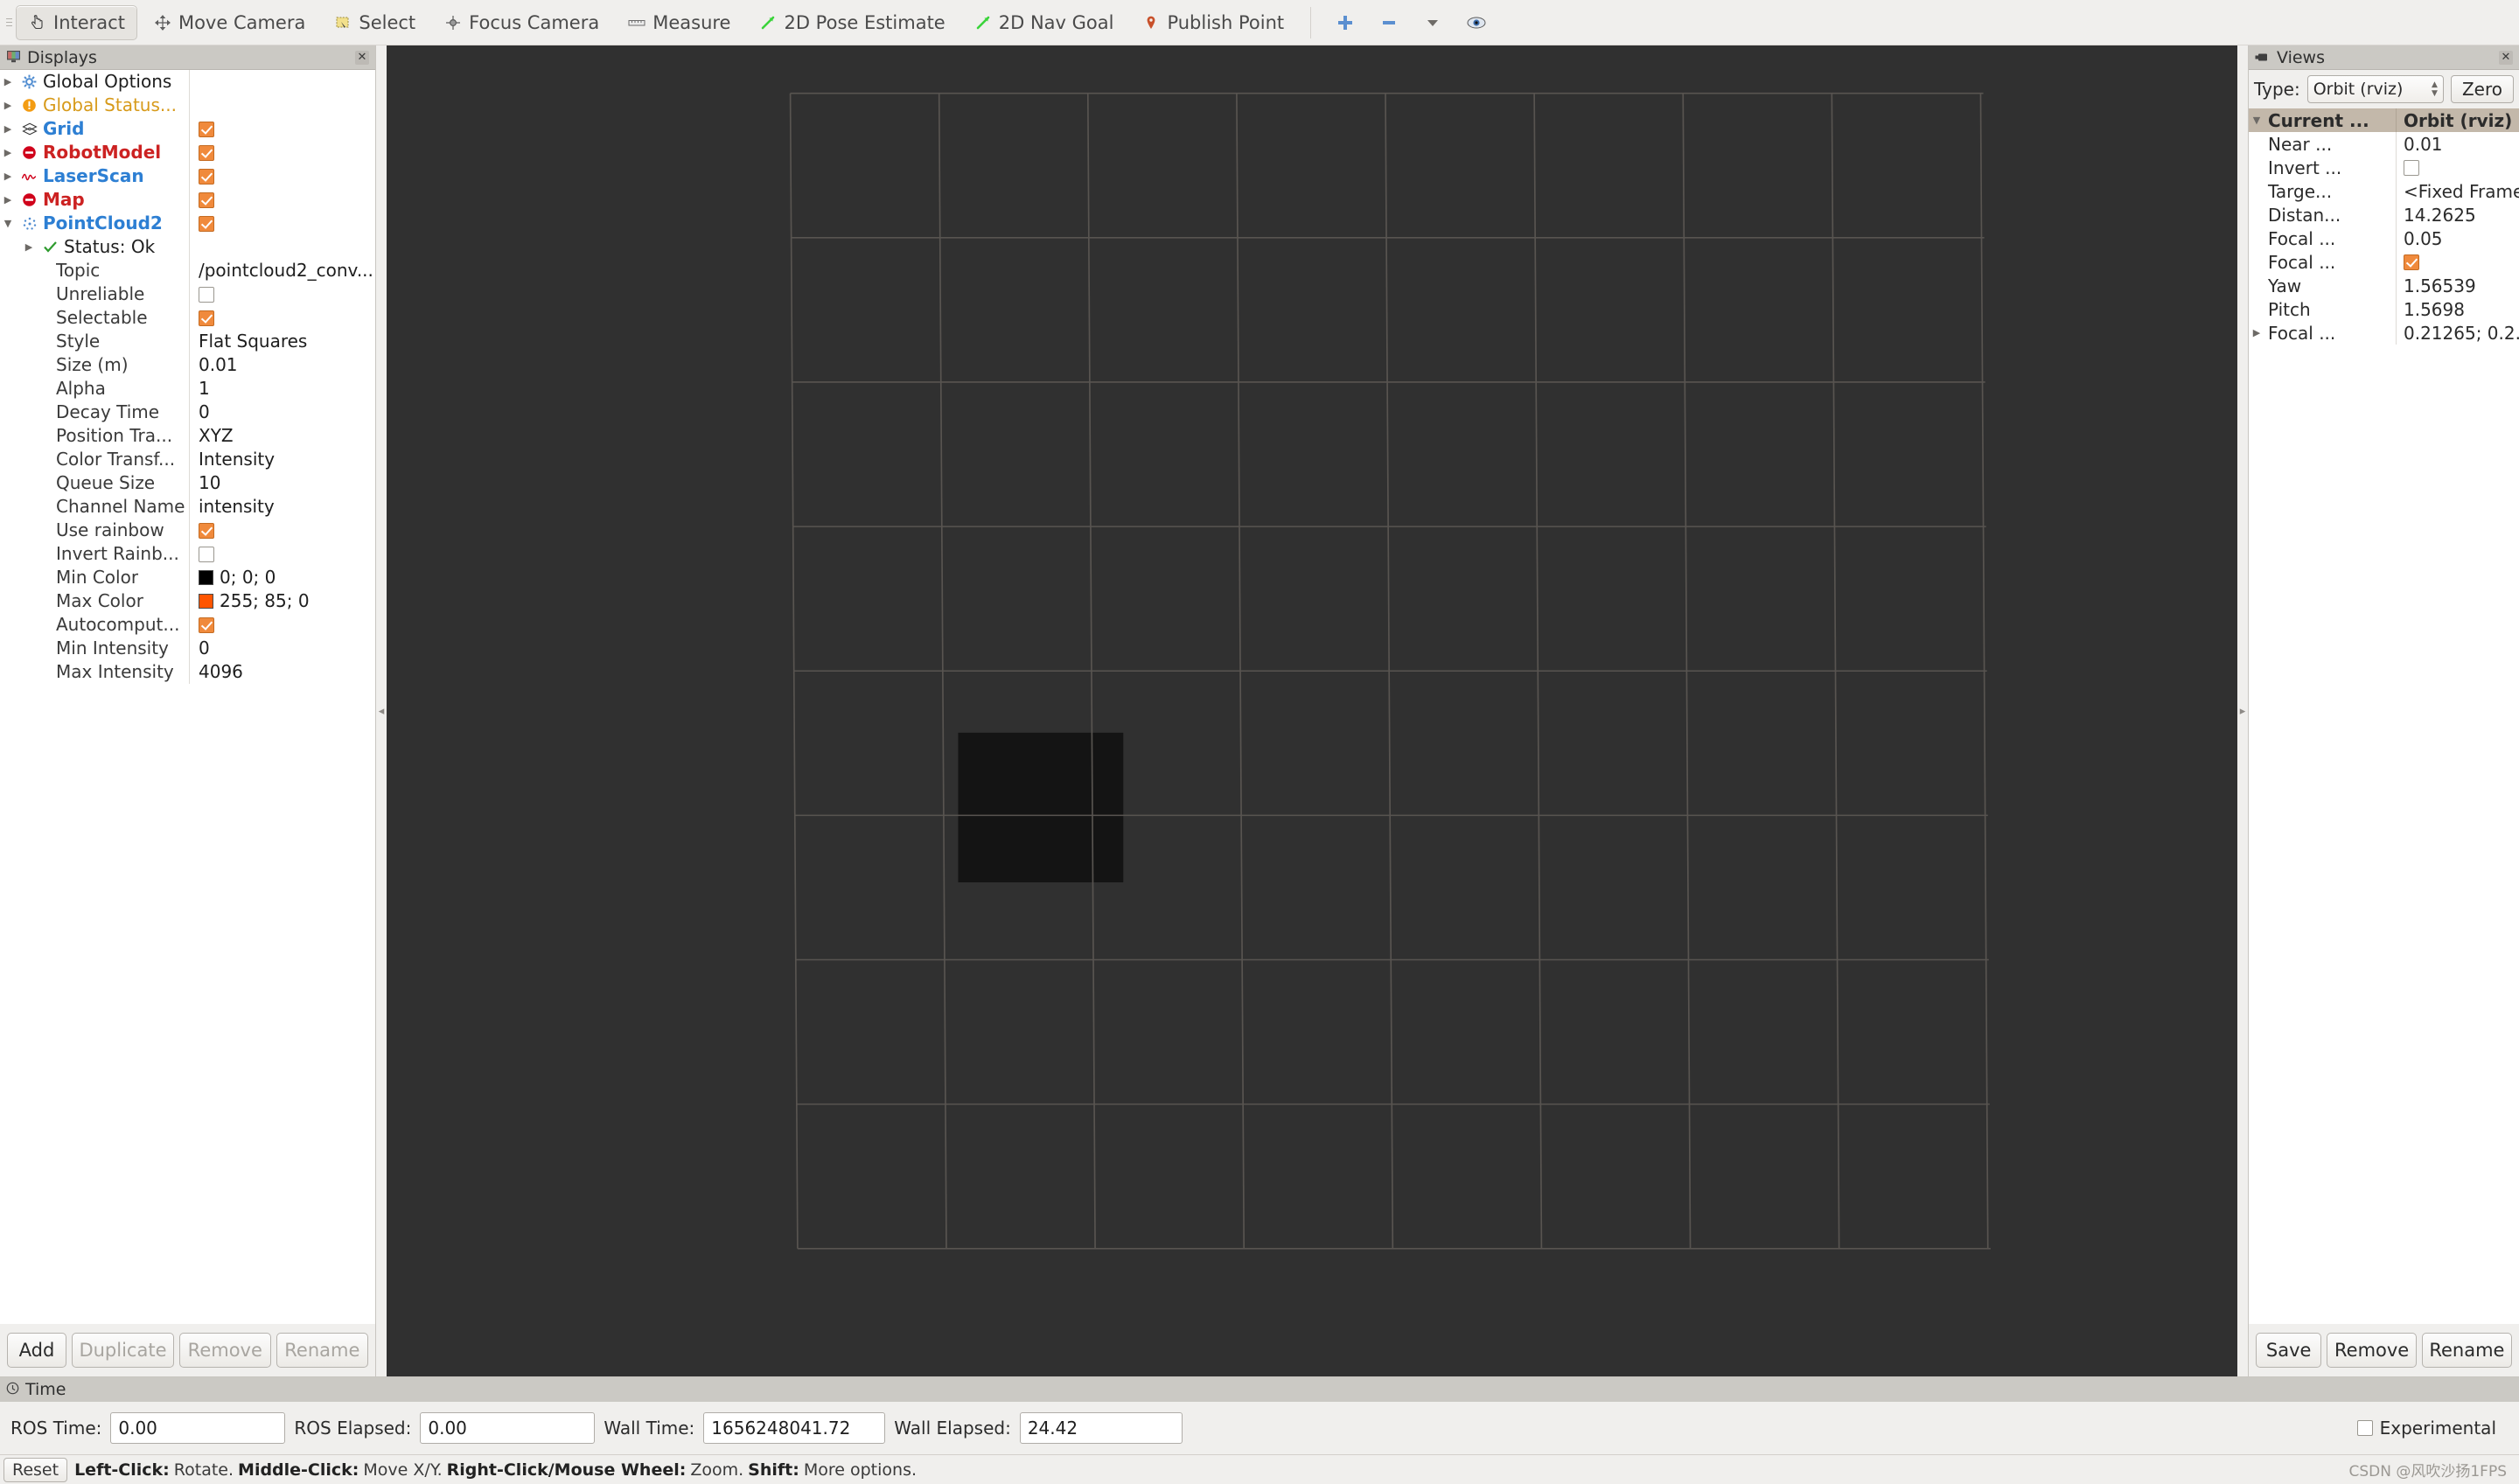 The width and height of the screenshot is (2519, 1484). I want to click on display-row-value: XYZ, so click(282, 436).